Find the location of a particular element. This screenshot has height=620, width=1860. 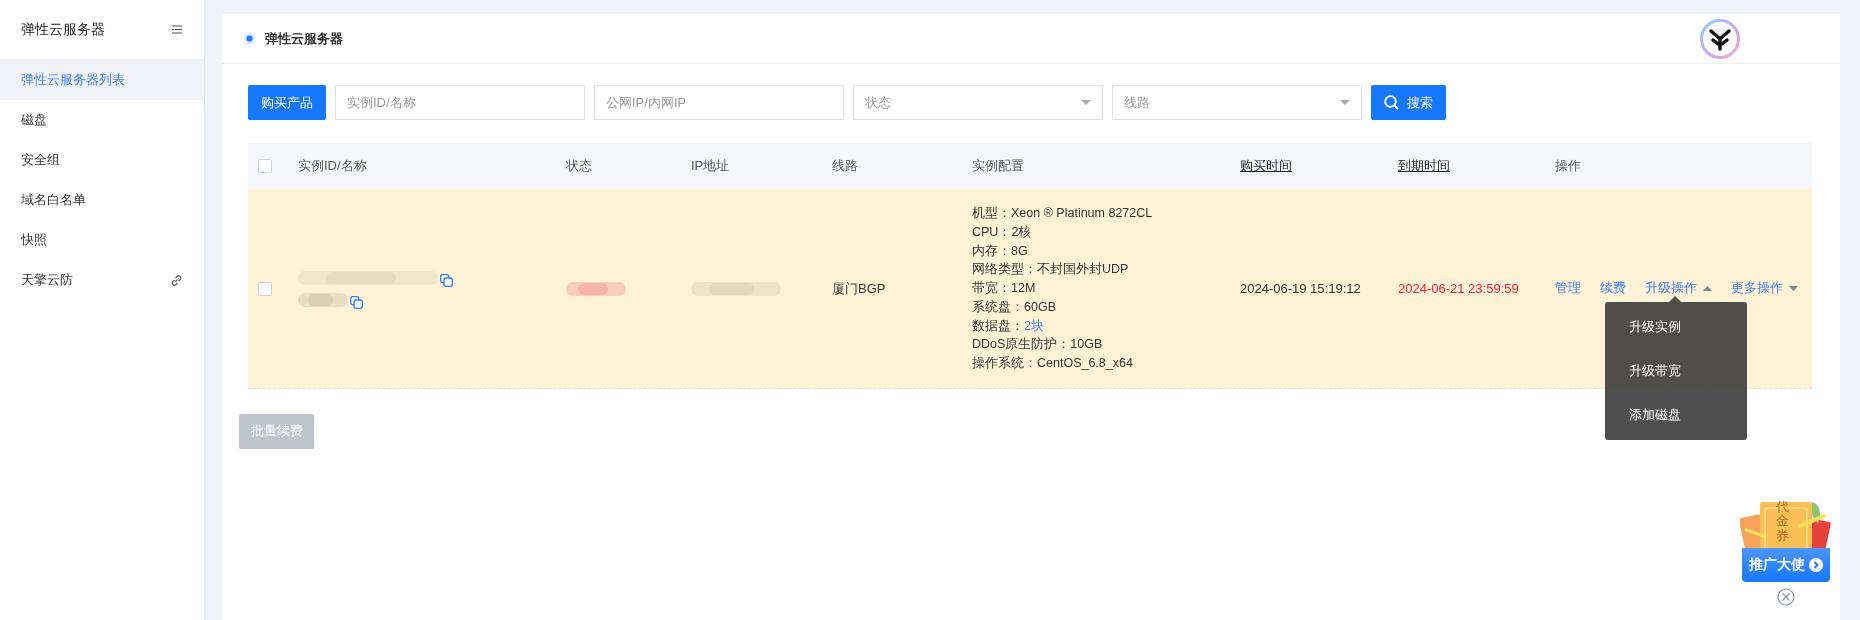

row-checkbox is located at coordinates (265, 288).